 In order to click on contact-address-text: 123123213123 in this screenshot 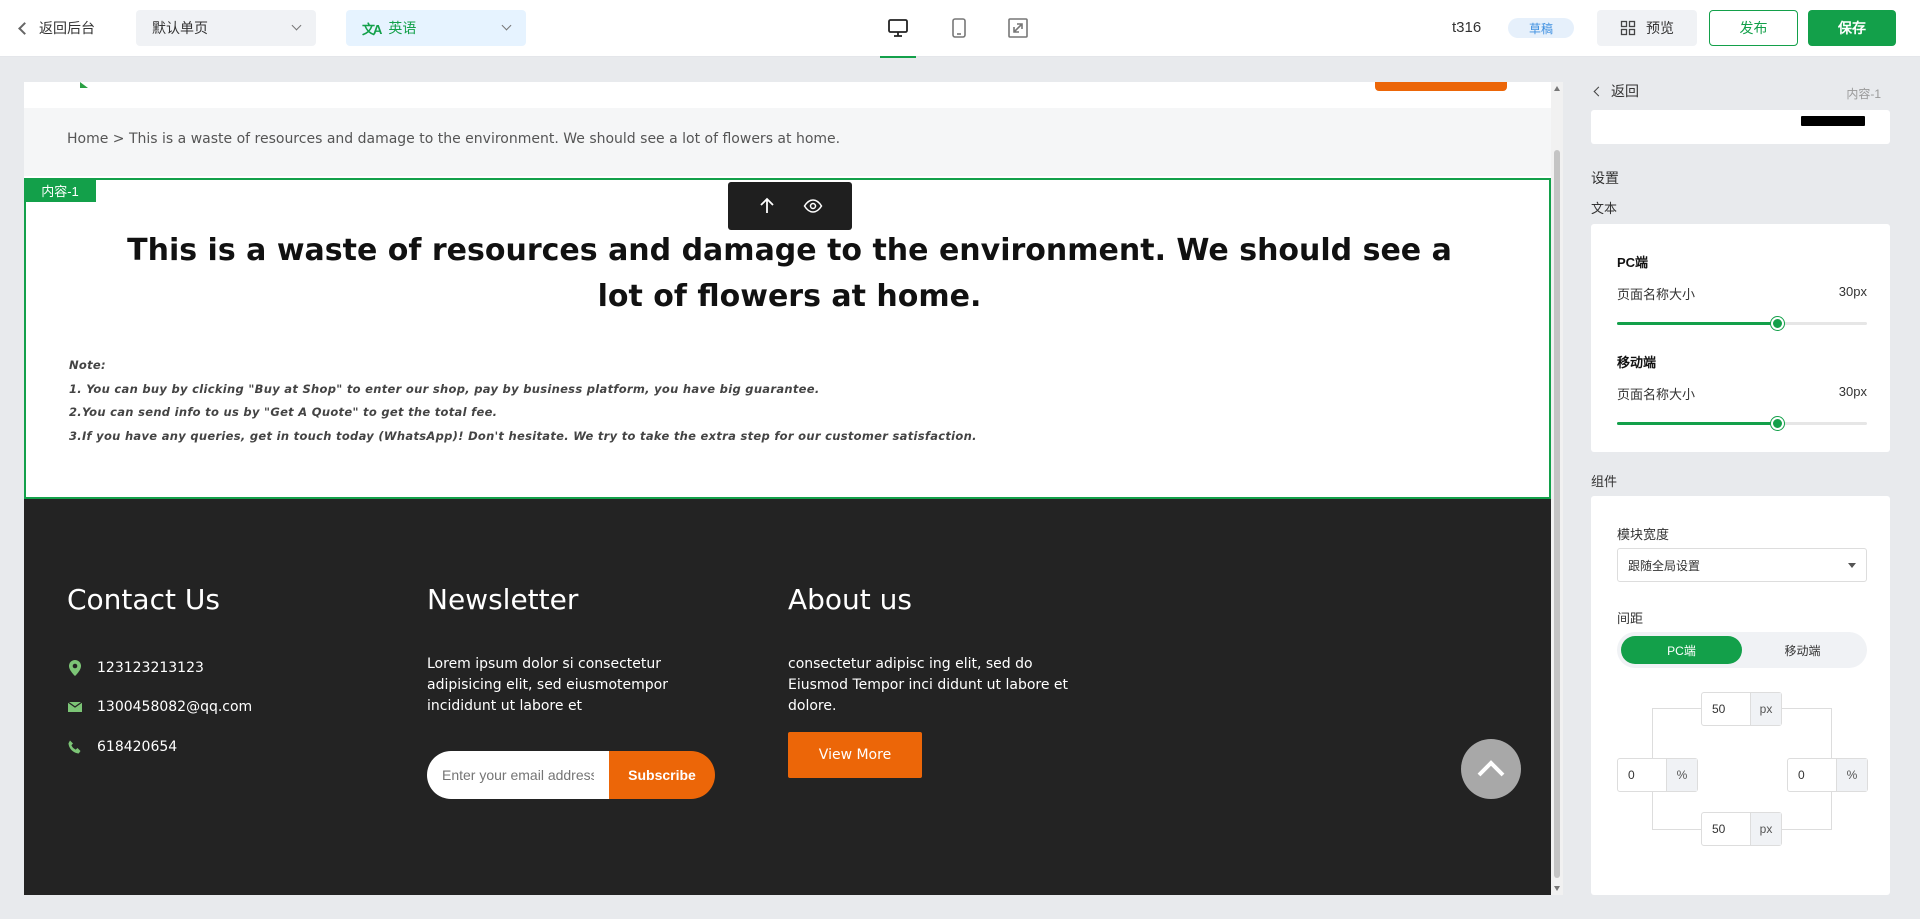, I will do `click(150, 668)`.